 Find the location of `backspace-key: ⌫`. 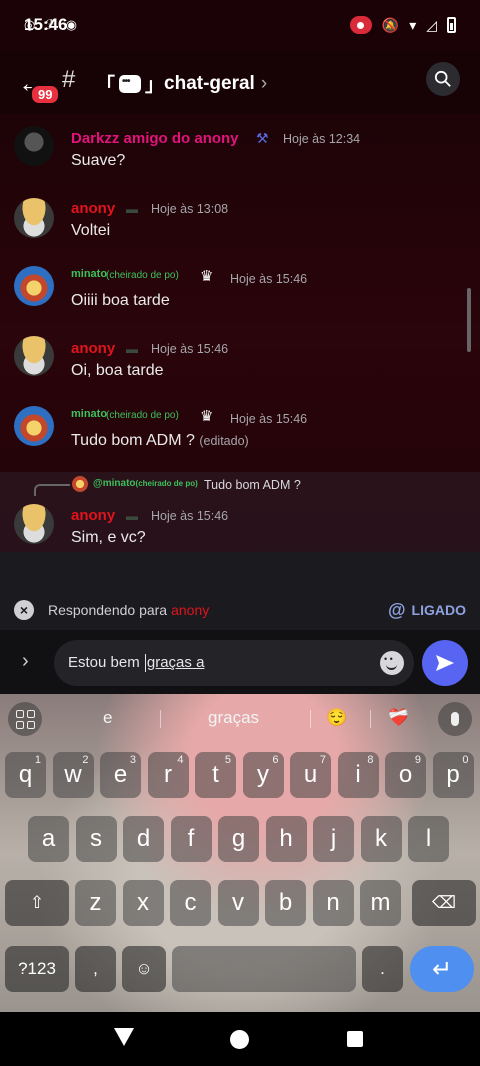

backspace-key: ⌫ is located at coordinates (444, 903).